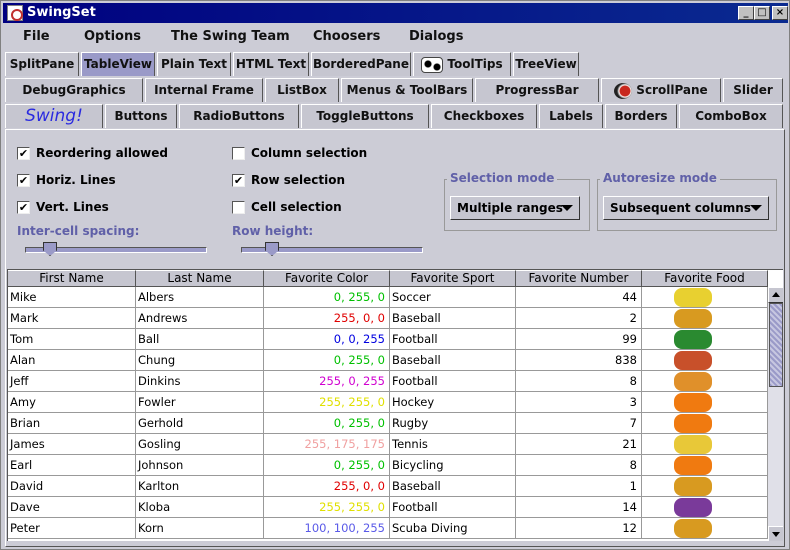 This screenshot has width=790, height=550. What do you see at coordinates (453, 402) in the screenshot?
I see `favorite-sport-cell: Hockey` at bounding box center [453, 402].